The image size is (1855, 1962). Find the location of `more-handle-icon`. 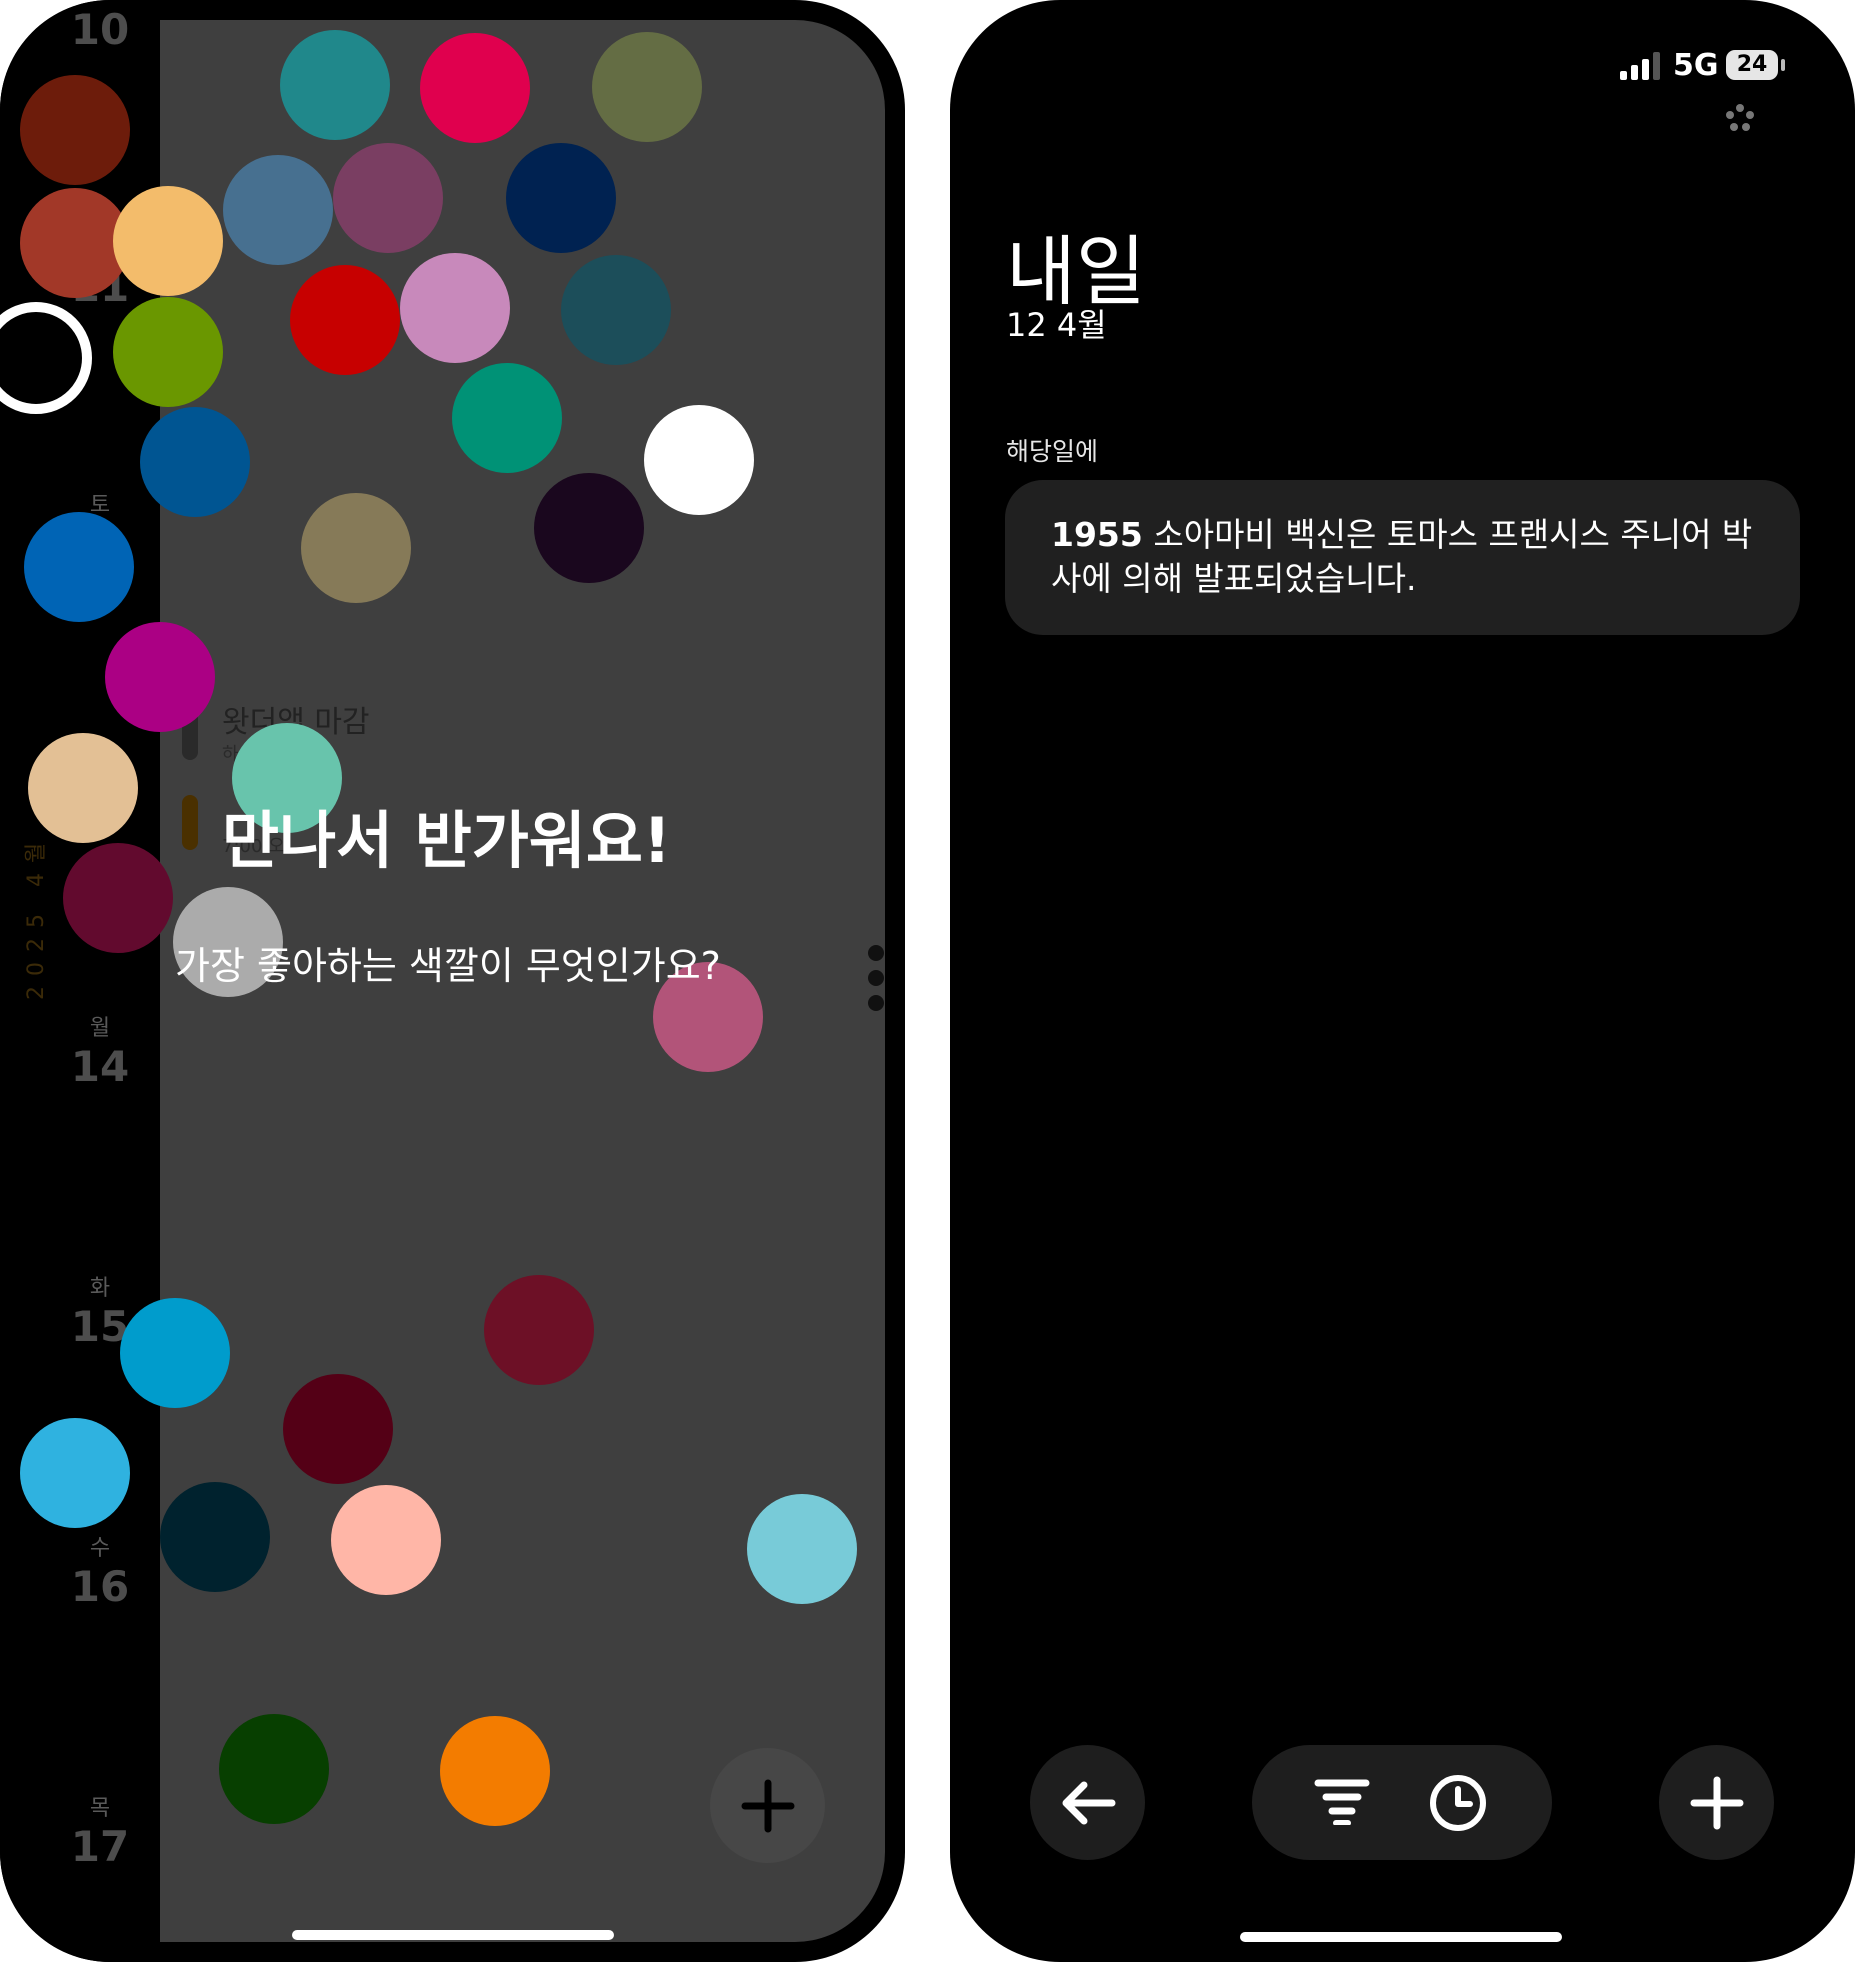

more-handle-icon is located at coordinates (876, 982).